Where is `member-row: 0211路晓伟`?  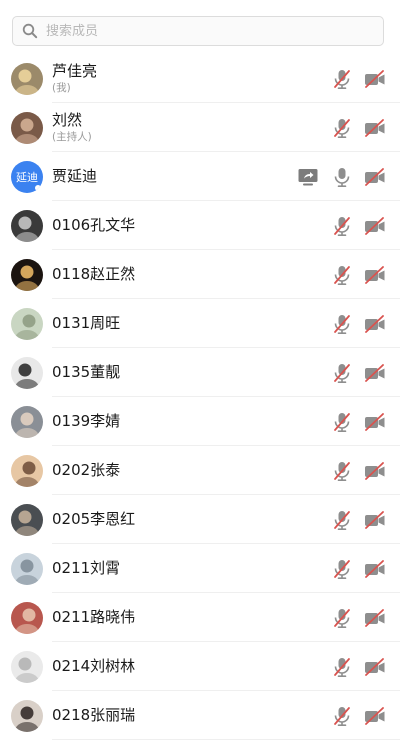
member-row: 0211路晓伟 is located at coordinates (200, 617).